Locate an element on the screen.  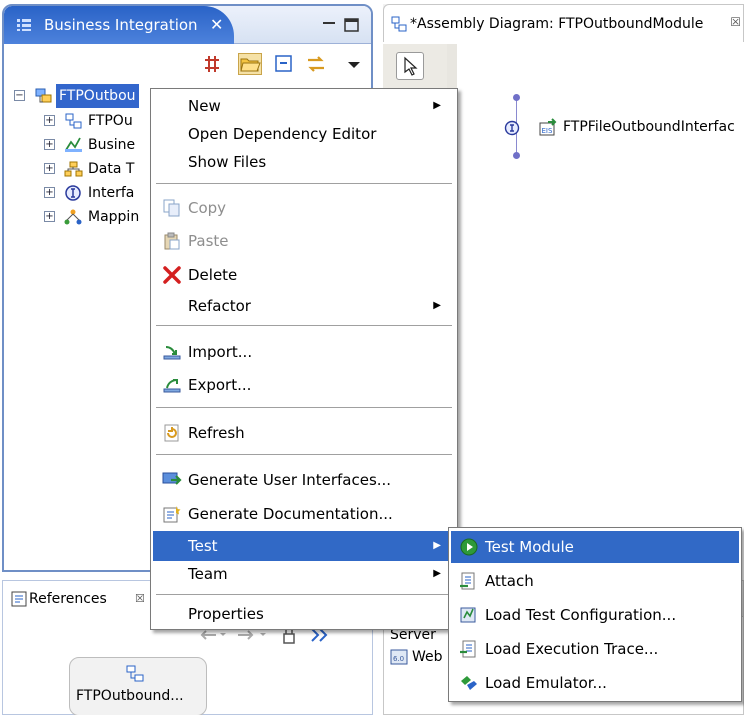
menu-item-test-module: Test Module is located at coordinates (595, 547).